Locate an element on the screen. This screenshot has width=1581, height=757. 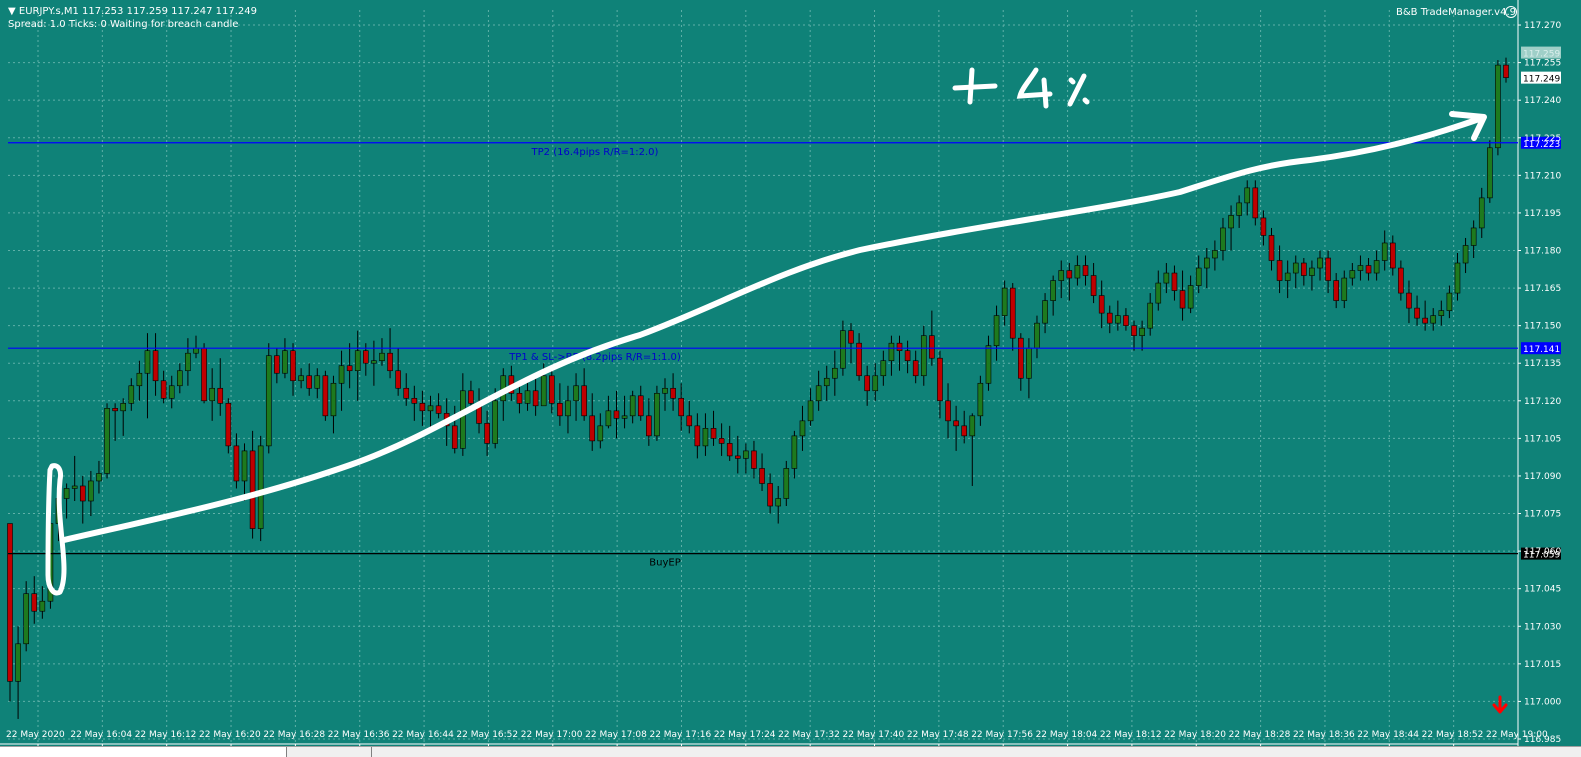
price-tick-label: 117.015 is located at coordinates (1542, 665).